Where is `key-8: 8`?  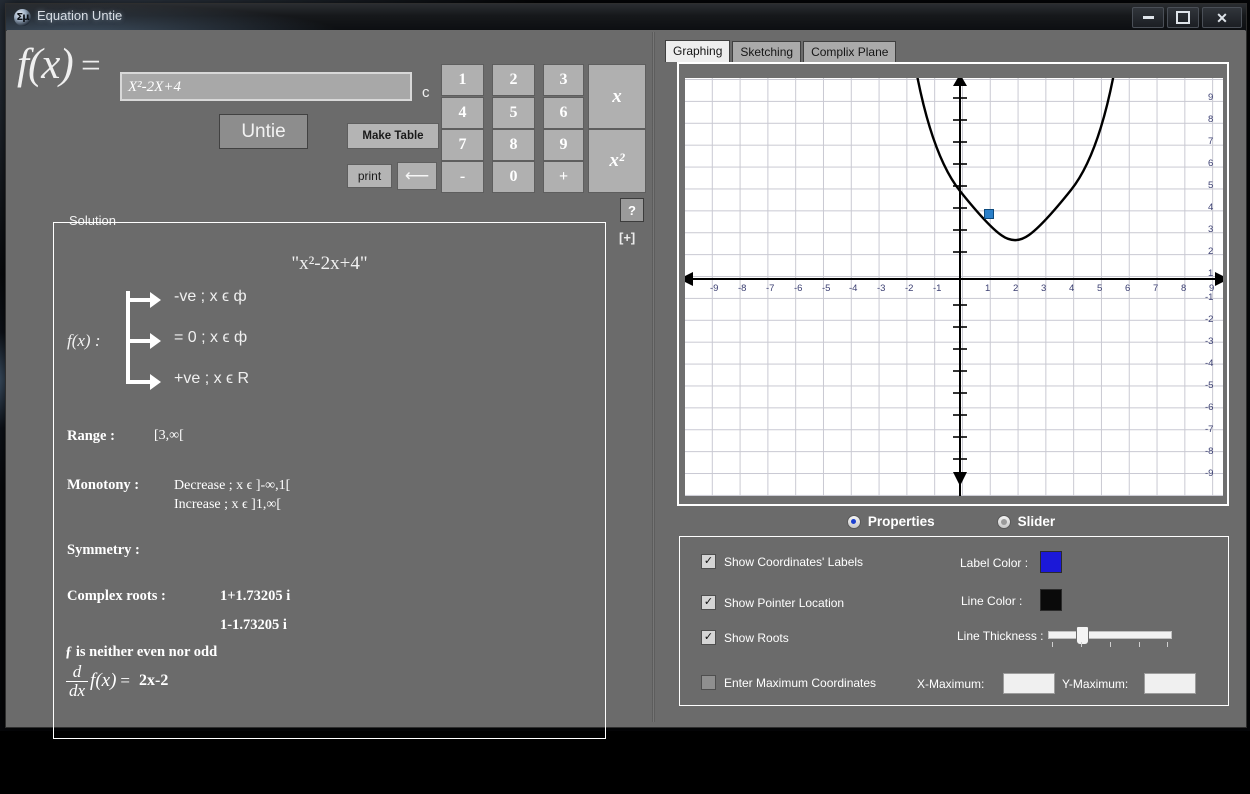
key-8: 8 is located at coordinates (513, 145).